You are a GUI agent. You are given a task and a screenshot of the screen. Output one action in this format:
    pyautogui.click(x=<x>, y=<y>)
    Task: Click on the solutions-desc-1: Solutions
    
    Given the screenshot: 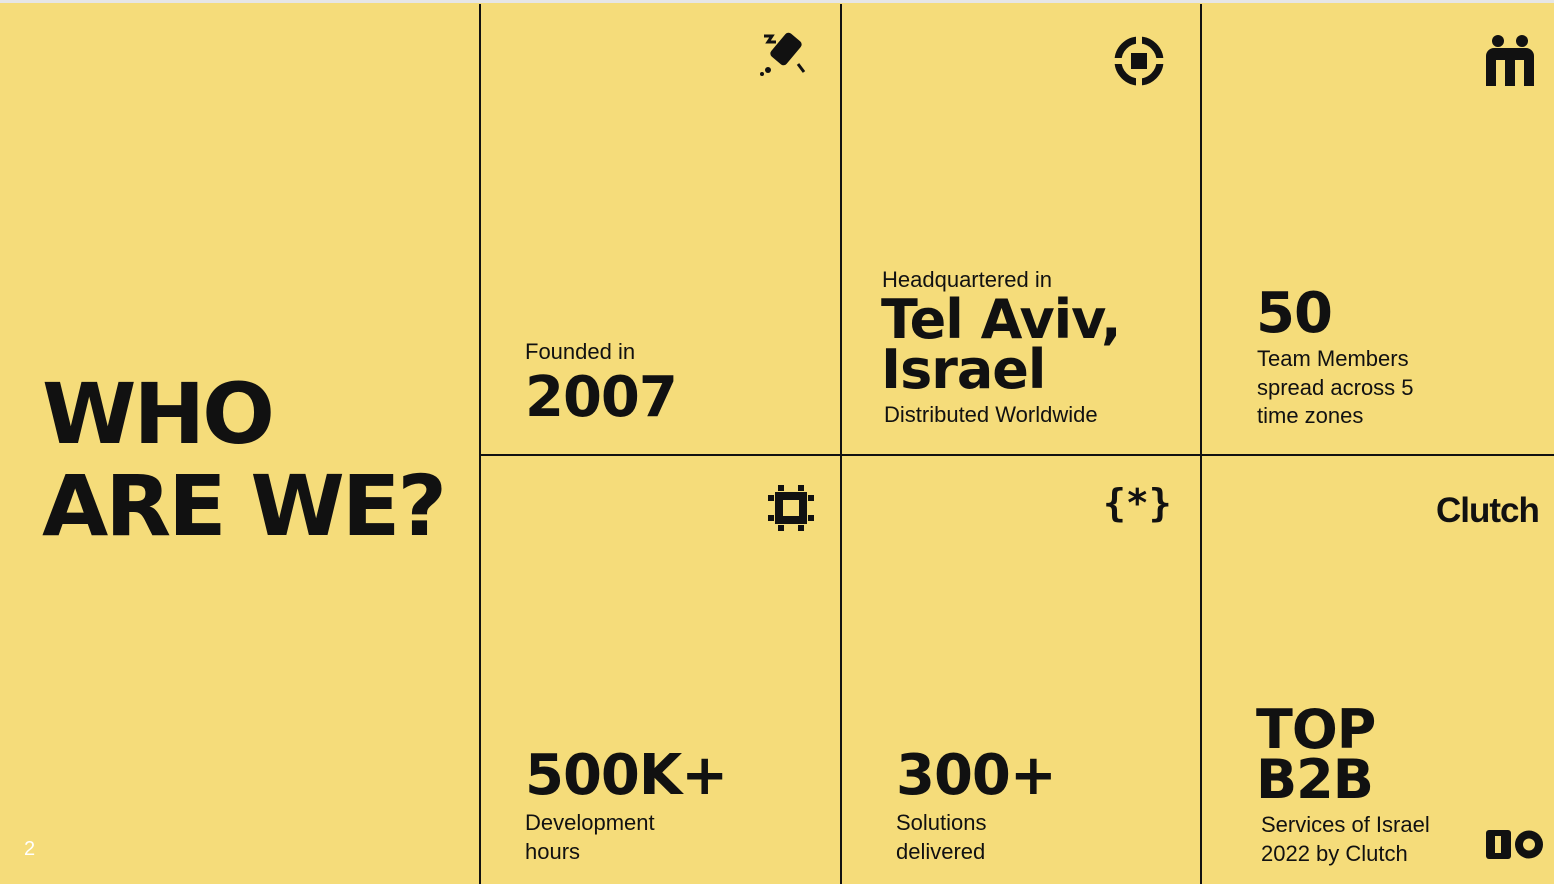 What is the action you would take?
    pyautogui.click(x=941, y=822)
    